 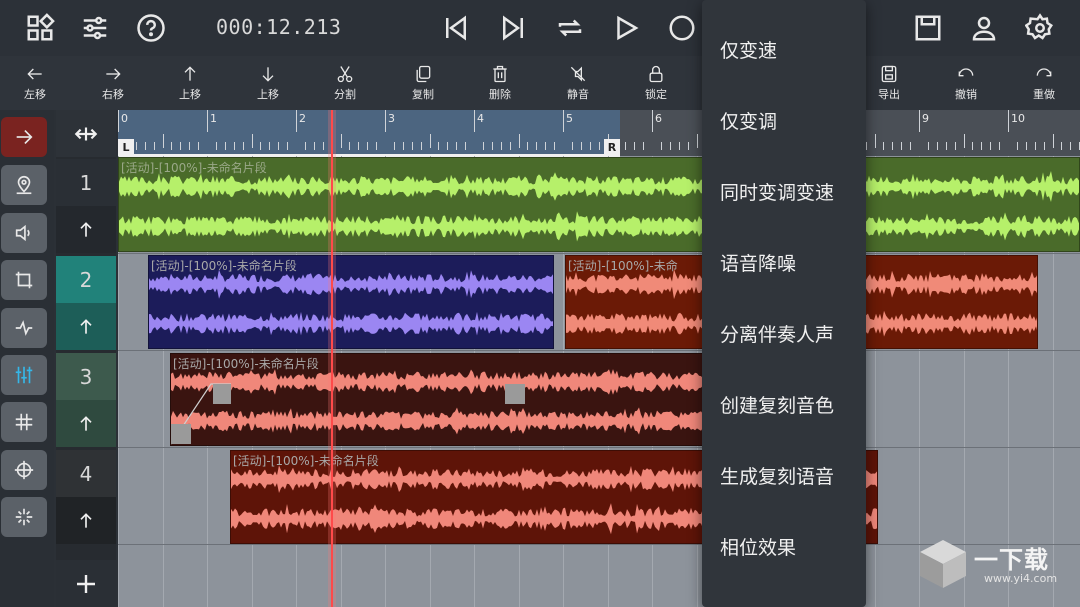 I want to click on track-number-1: 1, so click(x=86, y=182).